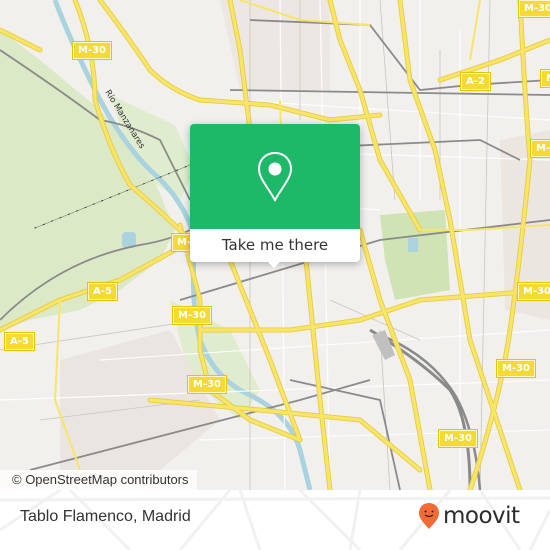  I want to click on shield-m30-east-mid: M-30, so click(539, 148).